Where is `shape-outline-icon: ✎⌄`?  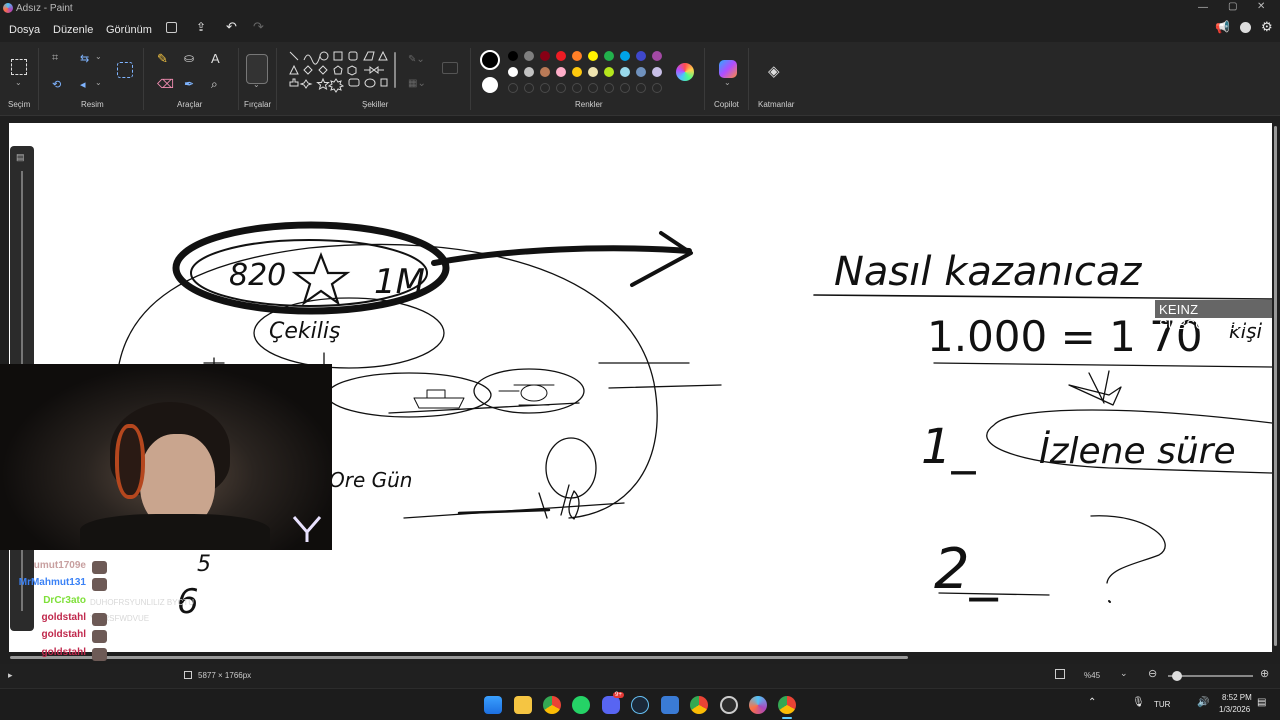 shape-outline-icon: ✎⌄ is located at coordinates (416, 59).